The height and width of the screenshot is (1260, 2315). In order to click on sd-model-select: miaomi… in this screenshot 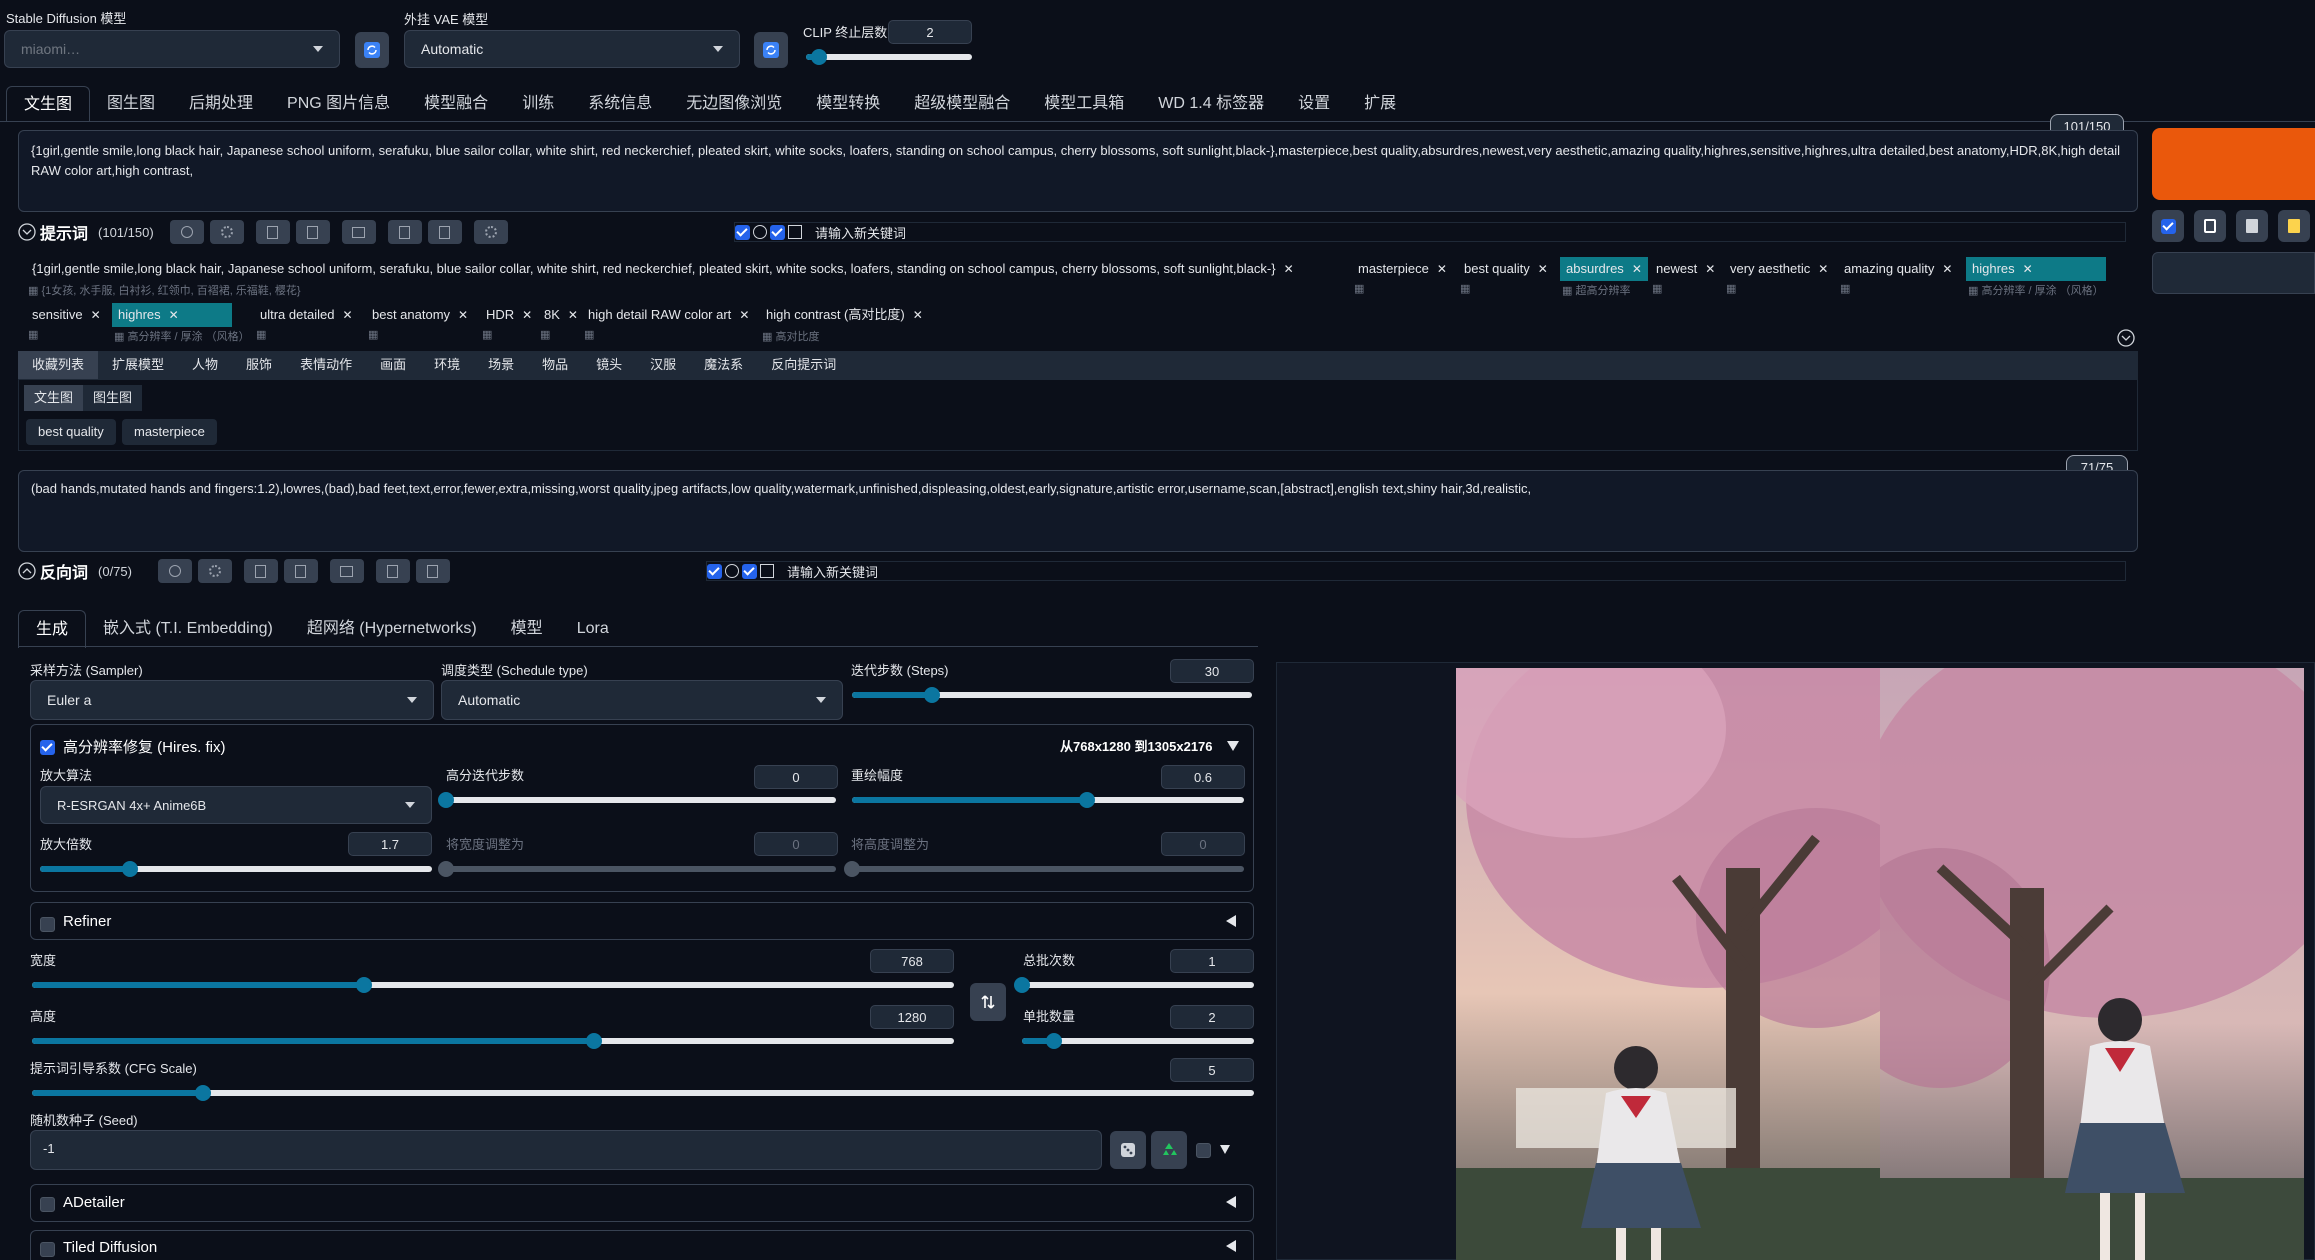, I will do `click(172, 49)`.